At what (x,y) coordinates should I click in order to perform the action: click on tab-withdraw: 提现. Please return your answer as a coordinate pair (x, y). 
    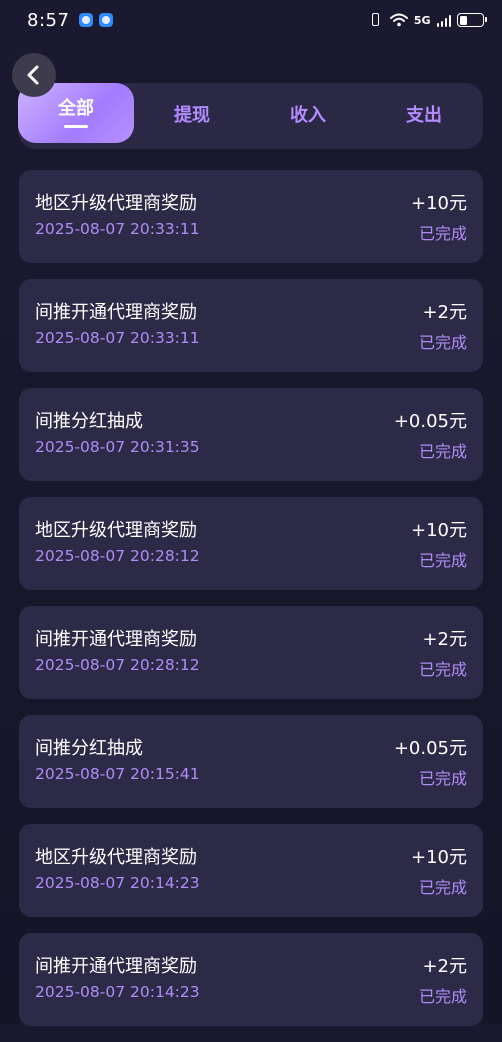
    Looking at the image, I should click on (192, 116).